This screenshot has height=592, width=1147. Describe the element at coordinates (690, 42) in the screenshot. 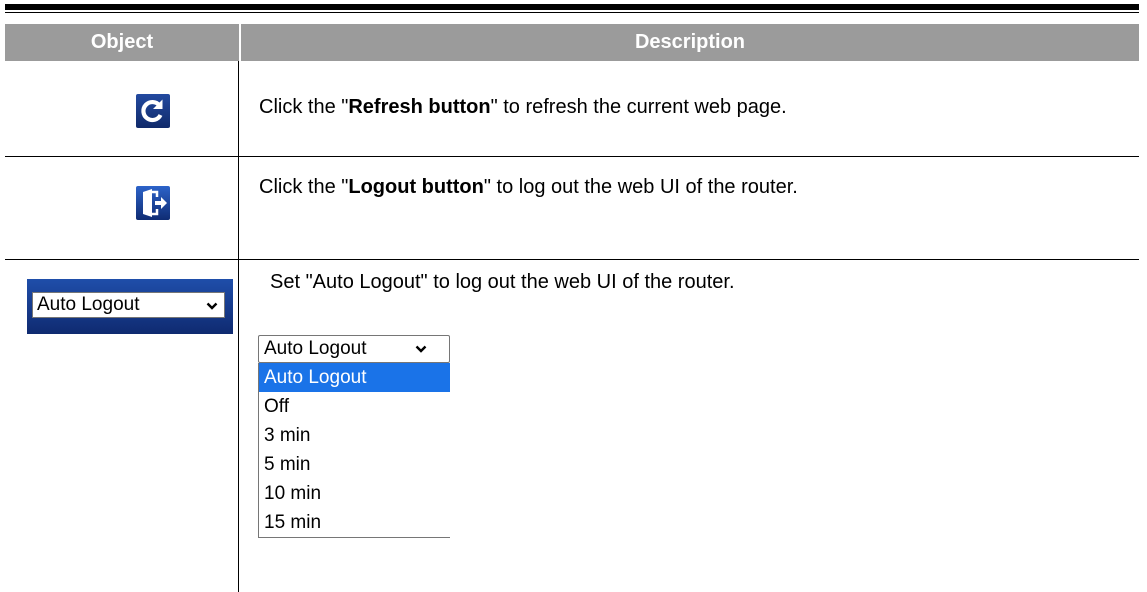

I see `header-description: Description` at that location.